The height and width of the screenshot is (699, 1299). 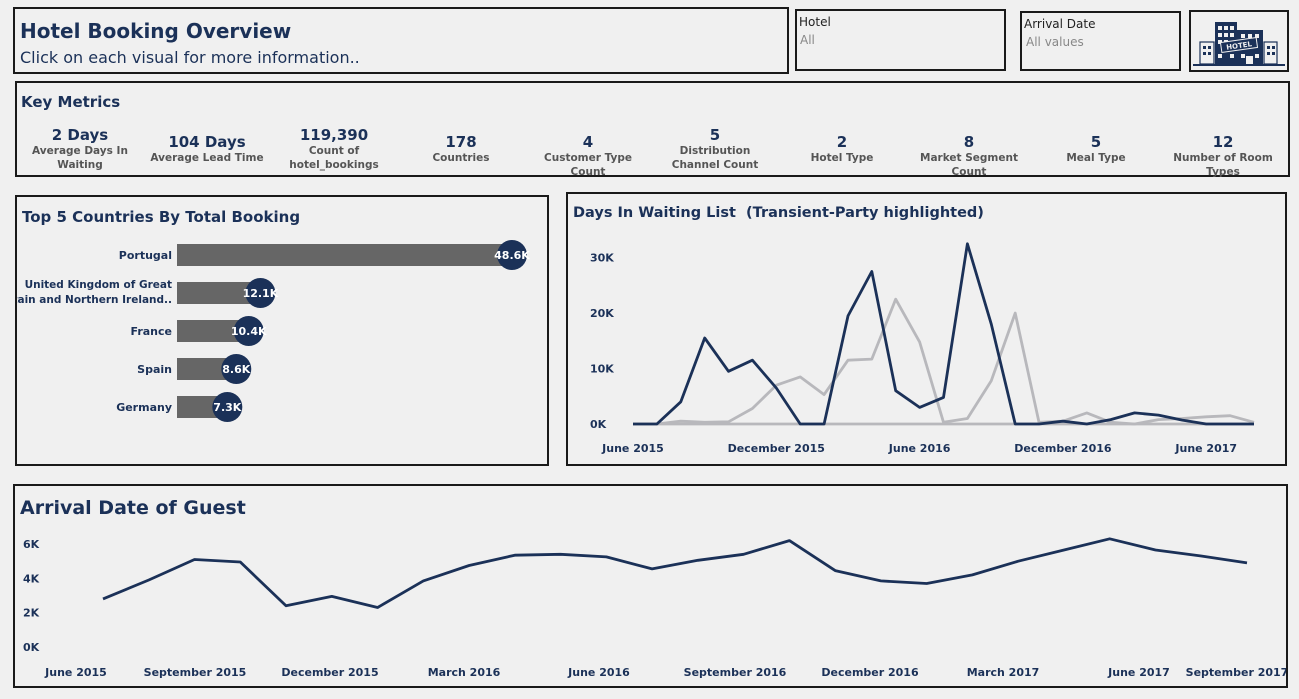 I want to click on metric-avg-days-waiting: 2 Days Average Days In Waiting, so click(x=80, y=149).